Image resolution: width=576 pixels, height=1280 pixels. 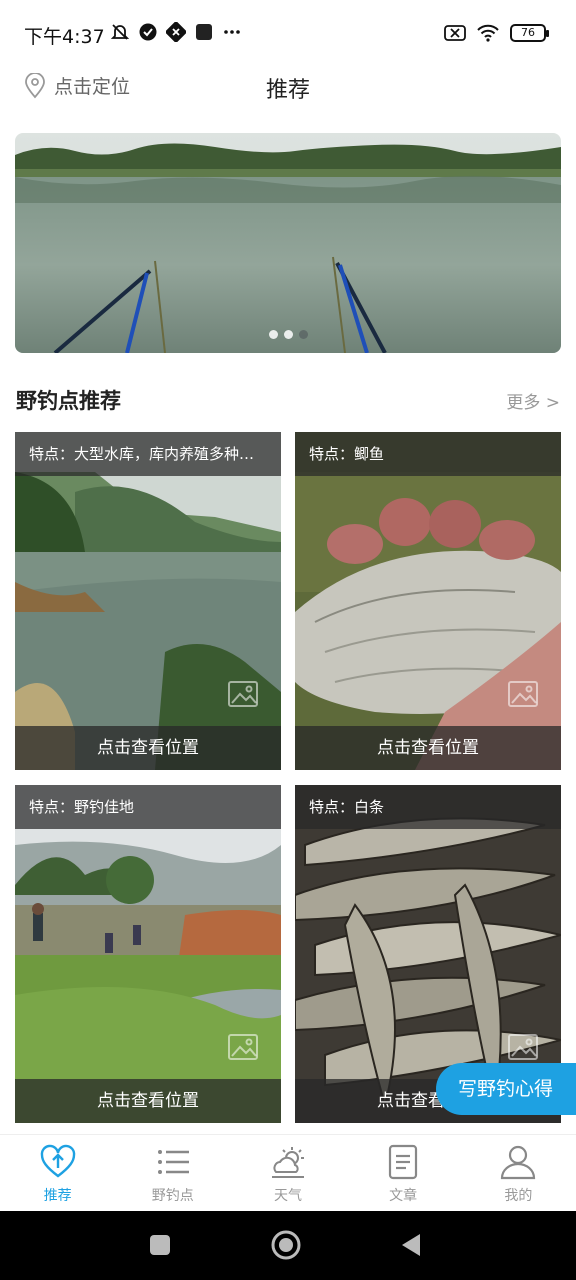 What do you see at coordinates (287, 1162) in the screenshot?
I see `weather-icon` at bounding box center [287, 1162].